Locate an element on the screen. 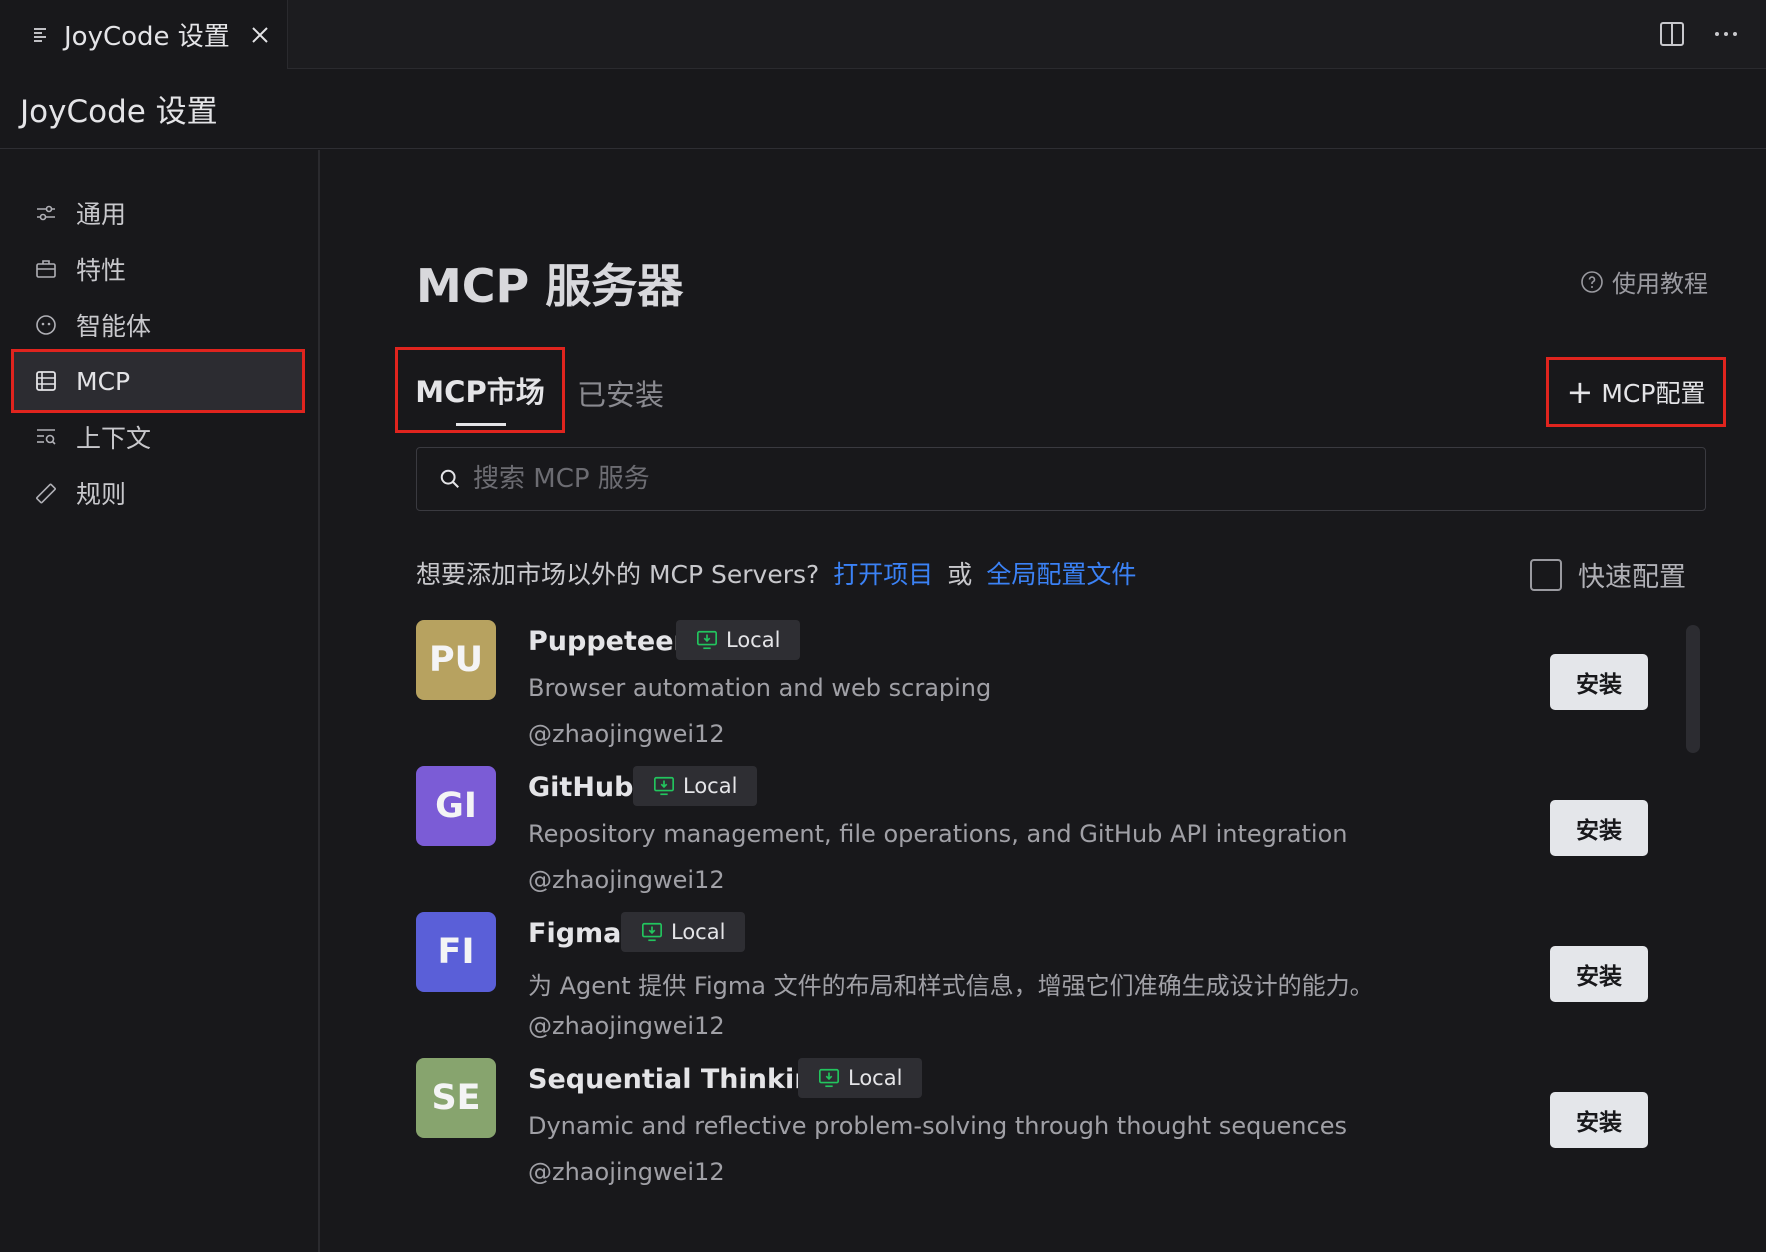 The height and width of the screenshot is (1252, 1766). editor-tab-bar: JoyCode 设置 is located at coordinates (883, 34).